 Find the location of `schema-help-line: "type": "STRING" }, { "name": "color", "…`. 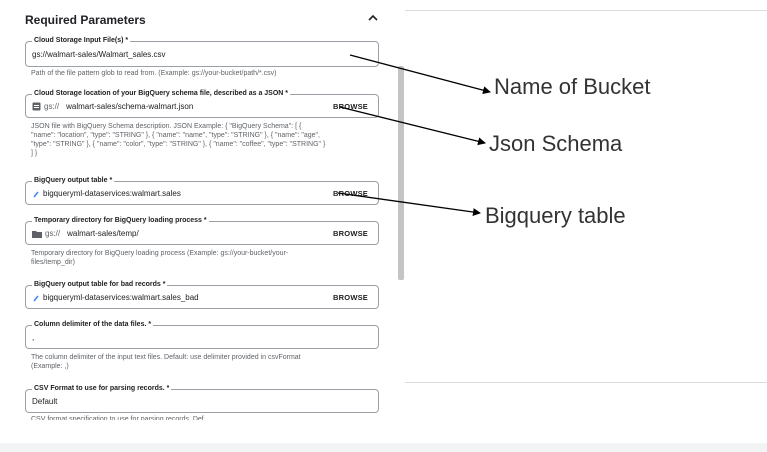

schema-help-line: "type": "STRING" }, { "name": "color", "… is located at coordinates (178, 144).